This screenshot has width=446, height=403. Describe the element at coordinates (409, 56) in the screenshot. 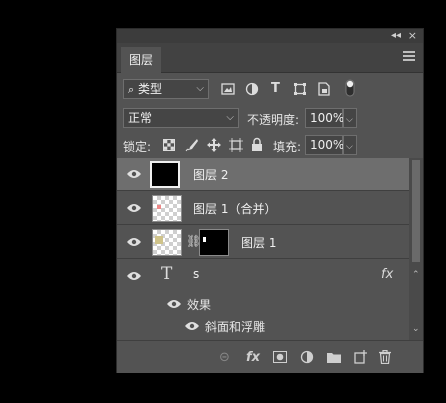

I see `panel-menu-icon` at that location.